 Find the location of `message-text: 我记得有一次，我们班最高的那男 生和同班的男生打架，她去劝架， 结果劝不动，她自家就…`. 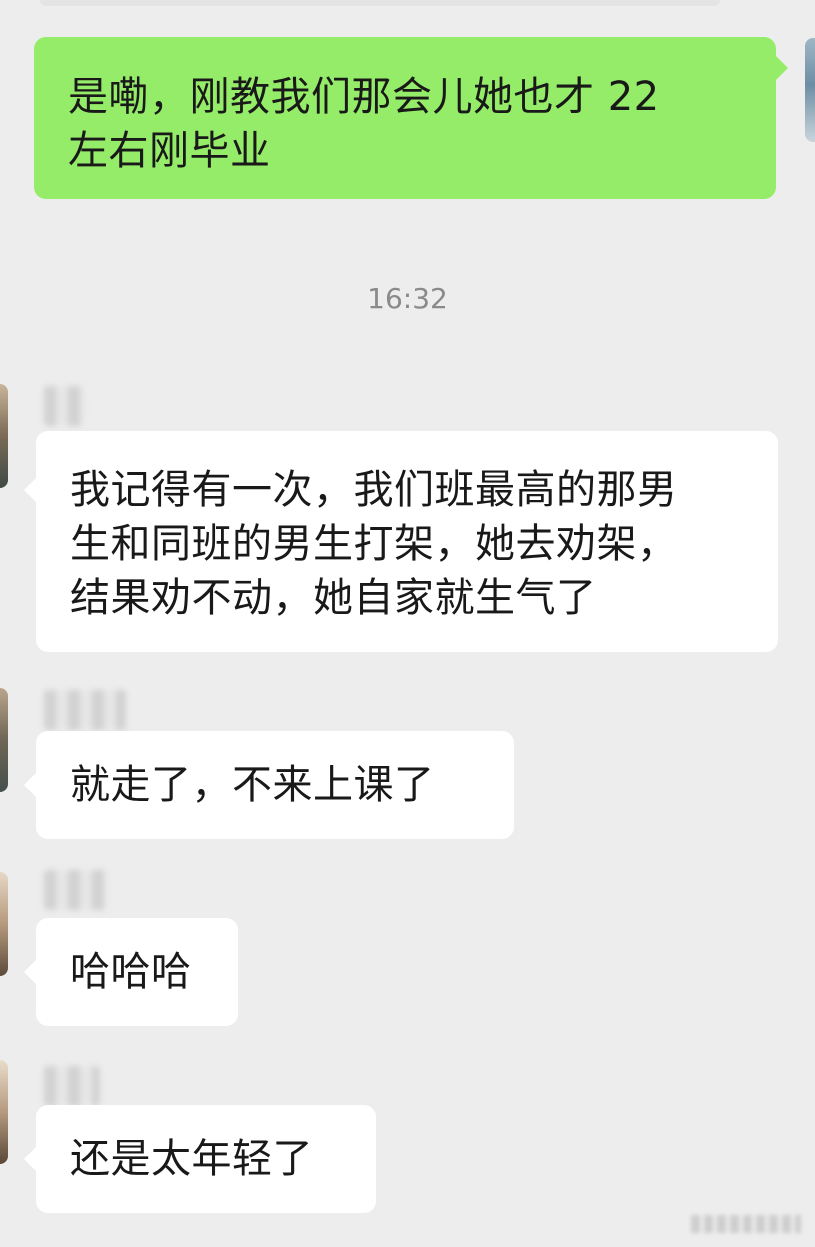

message-text: 我记得有一次，我们班最高的那男 生和同班的男生打架，她去劝架， 结果劝不动，她自家就… is located at coordinates (374, 544).